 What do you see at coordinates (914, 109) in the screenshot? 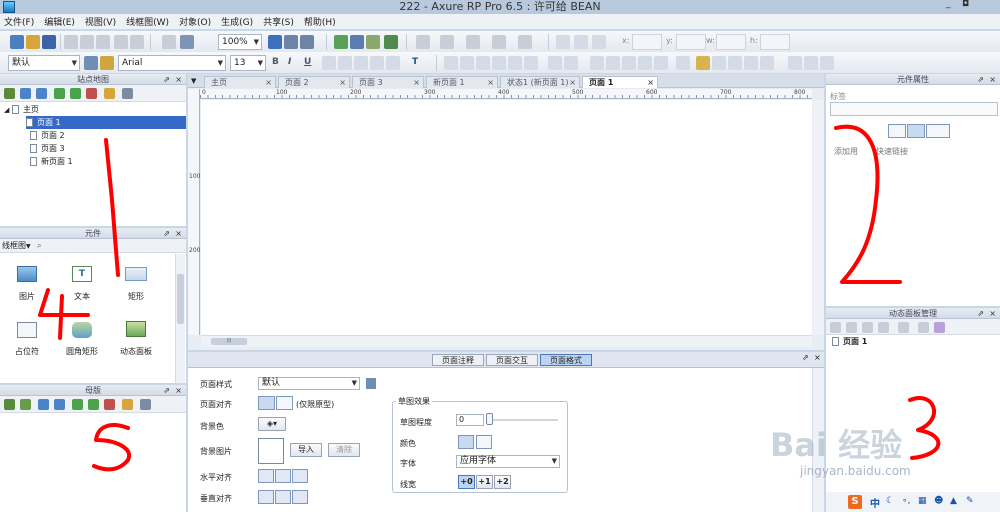
I see `label-input` at bounding box center [914, 109].